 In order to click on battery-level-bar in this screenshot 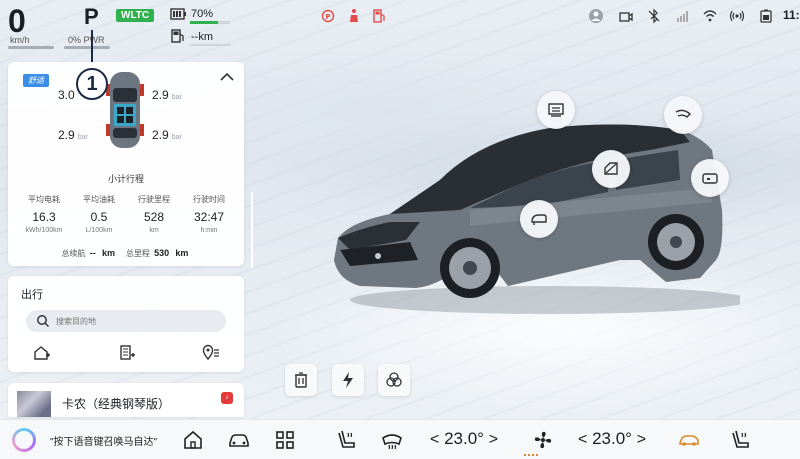, I will do `click(210, 22)`.